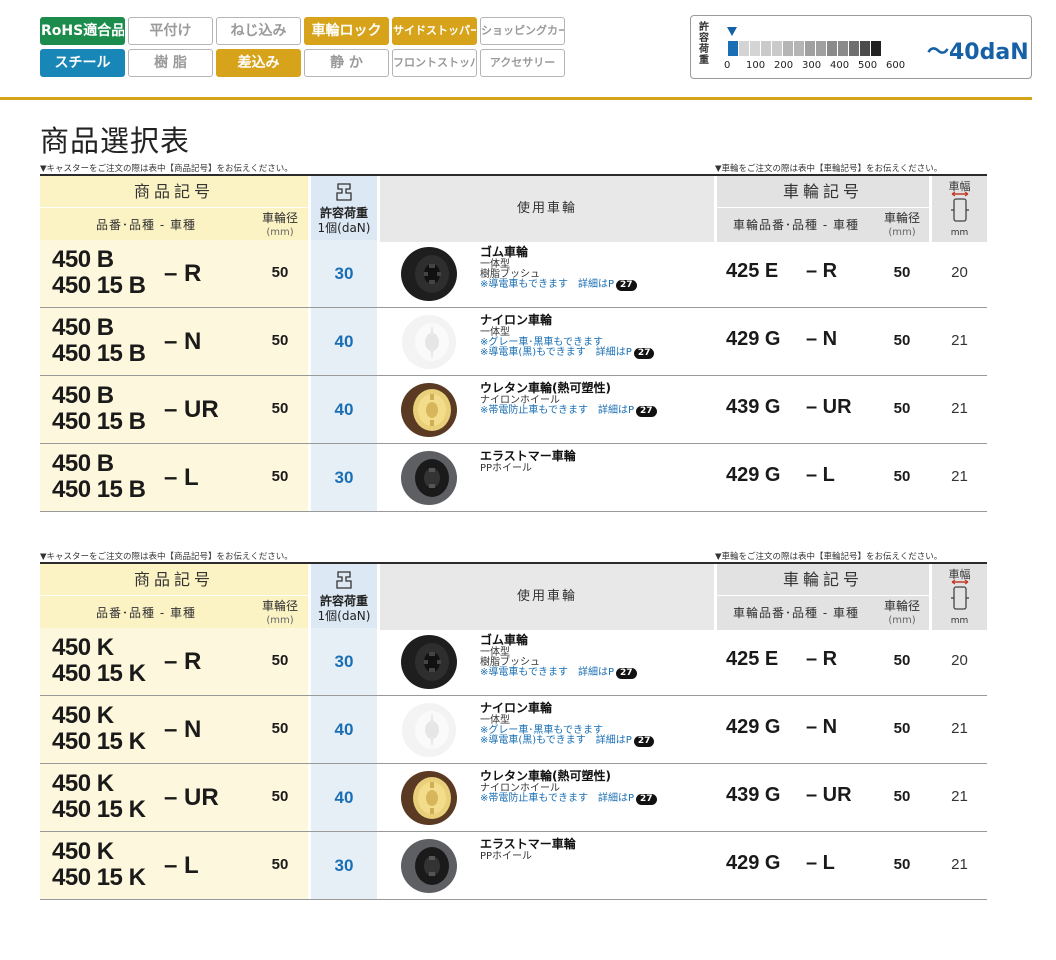  Describe the element at coordinates (829, 169) in the screenshot. I see `note-wheel: ▼車輪をご注文の際は表中【車輪記号】をお伝えください。` at that location.